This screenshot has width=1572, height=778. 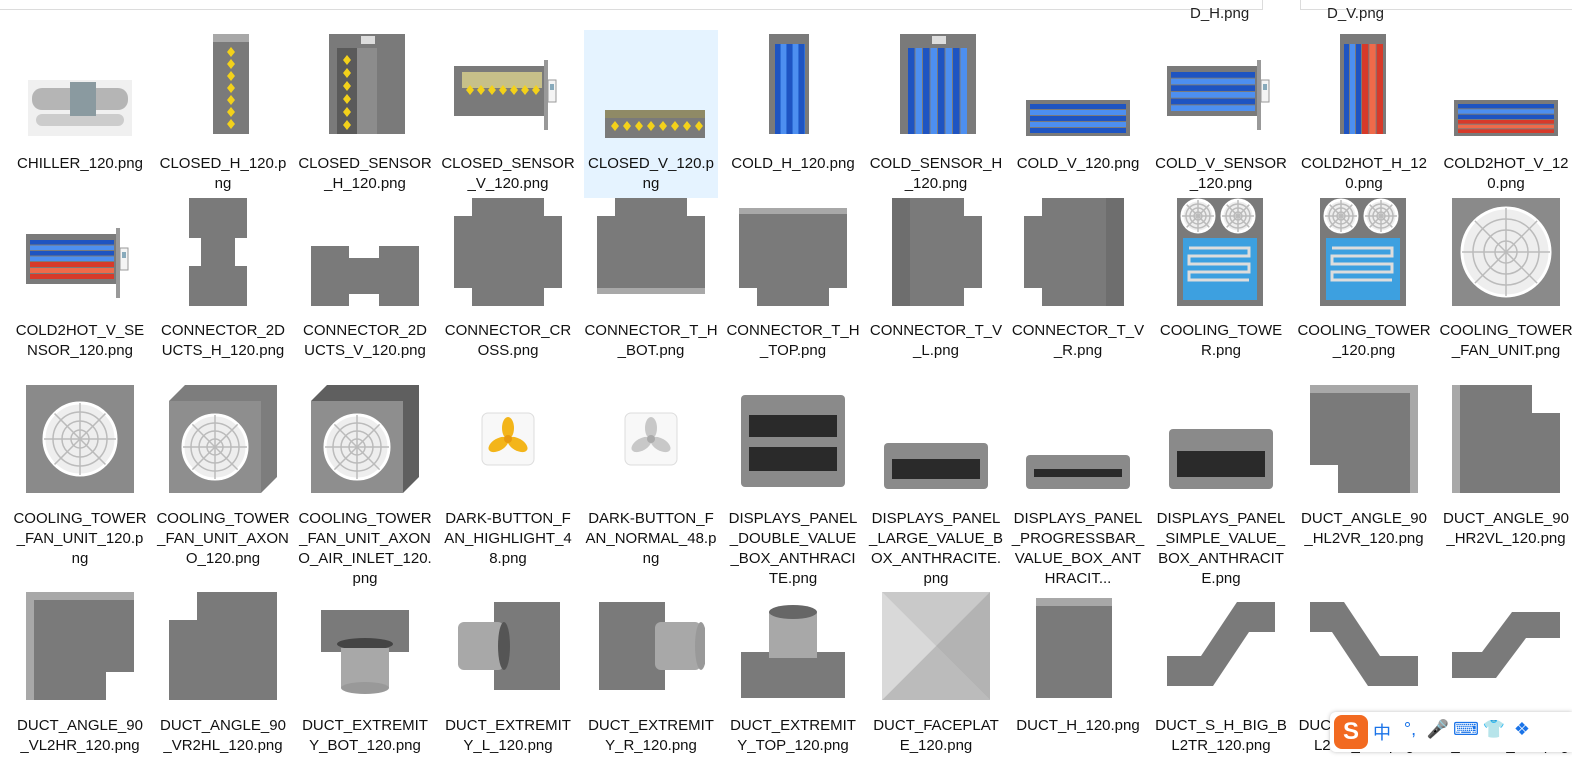 What do you see at coordinates (365, 288) in the screenshot?
I see `file-item: CONNECTOR_2DUCTS_V_120.png` at bounding box center [365, 288].